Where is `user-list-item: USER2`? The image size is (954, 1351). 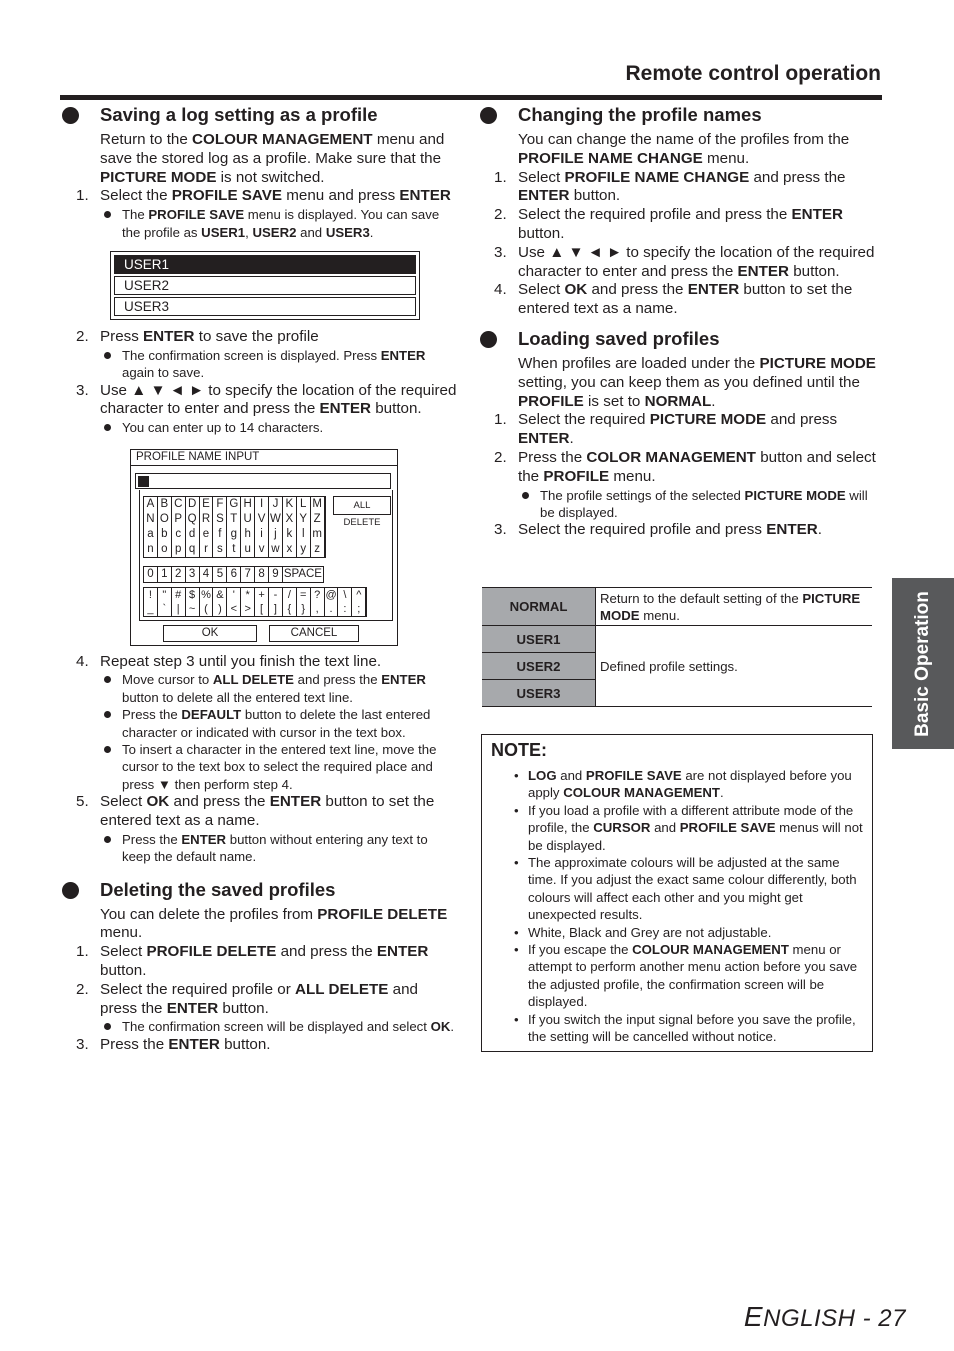
user-list-item: USER2 is located at coordinates (265, 285).